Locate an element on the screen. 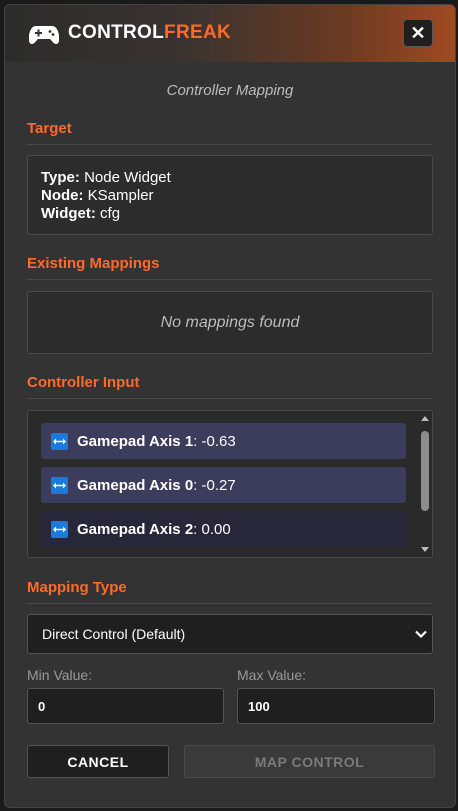 The width and height of the screenshot is (458, 811). list-item: Gamepad Axis 0: -0.27 is located at coordinates (223, 485).